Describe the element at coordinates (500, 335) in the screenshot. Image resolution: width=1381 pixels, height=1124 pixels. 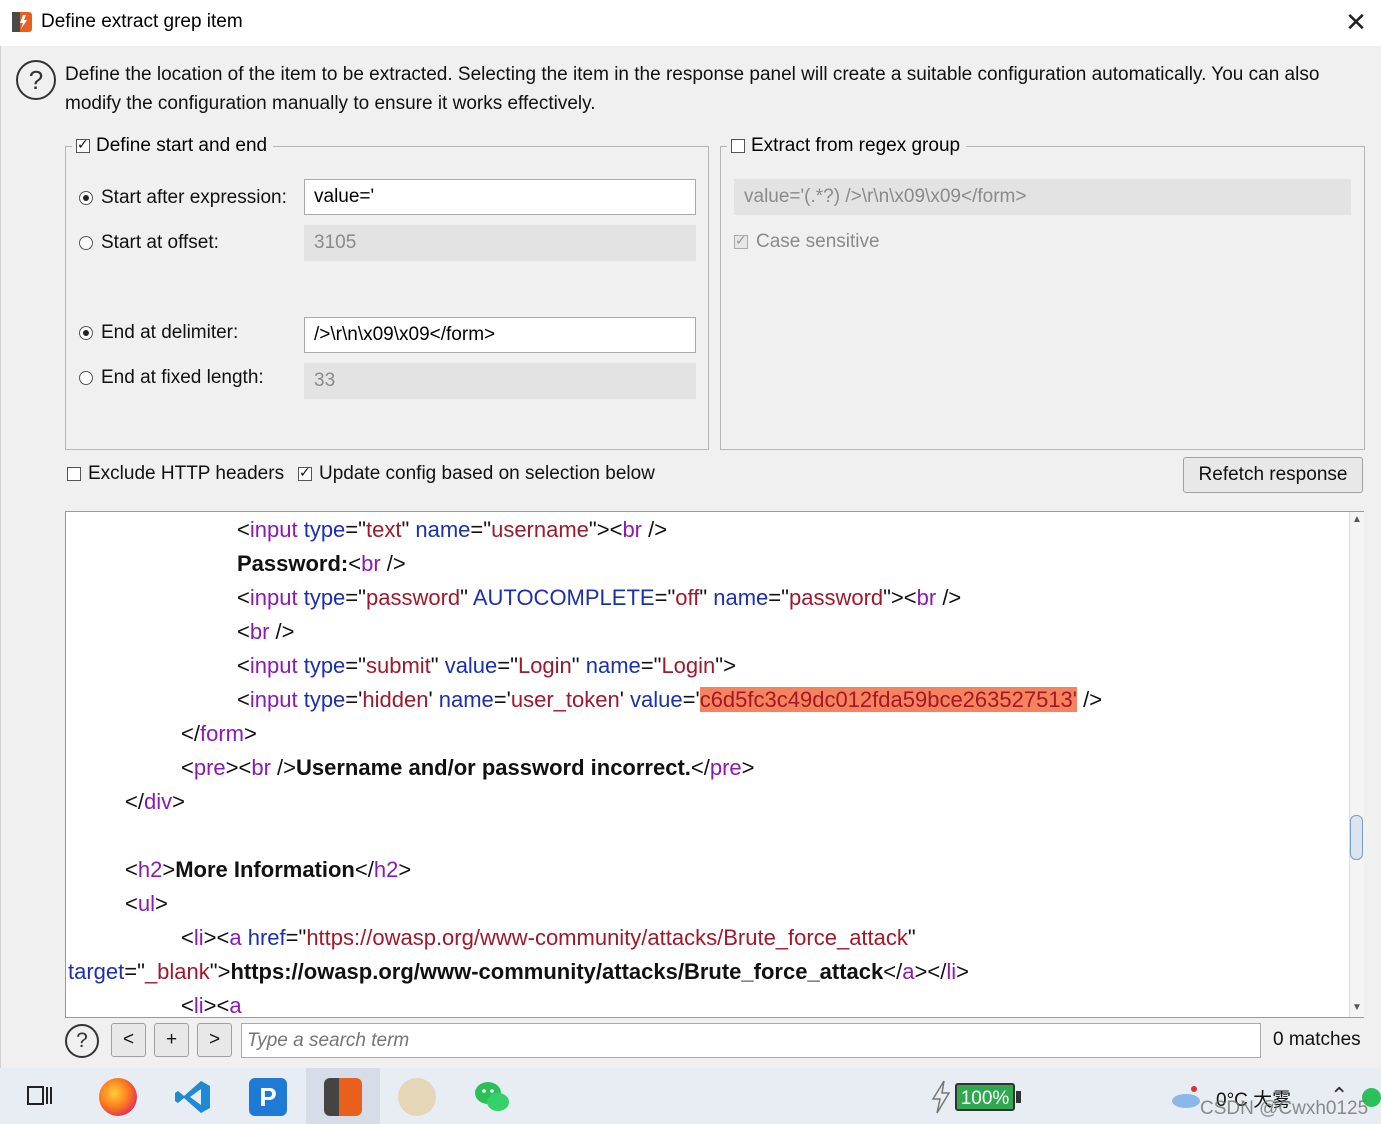
I see `end-delimiter-input: />\r\n\x09\x09</form>` at that location.